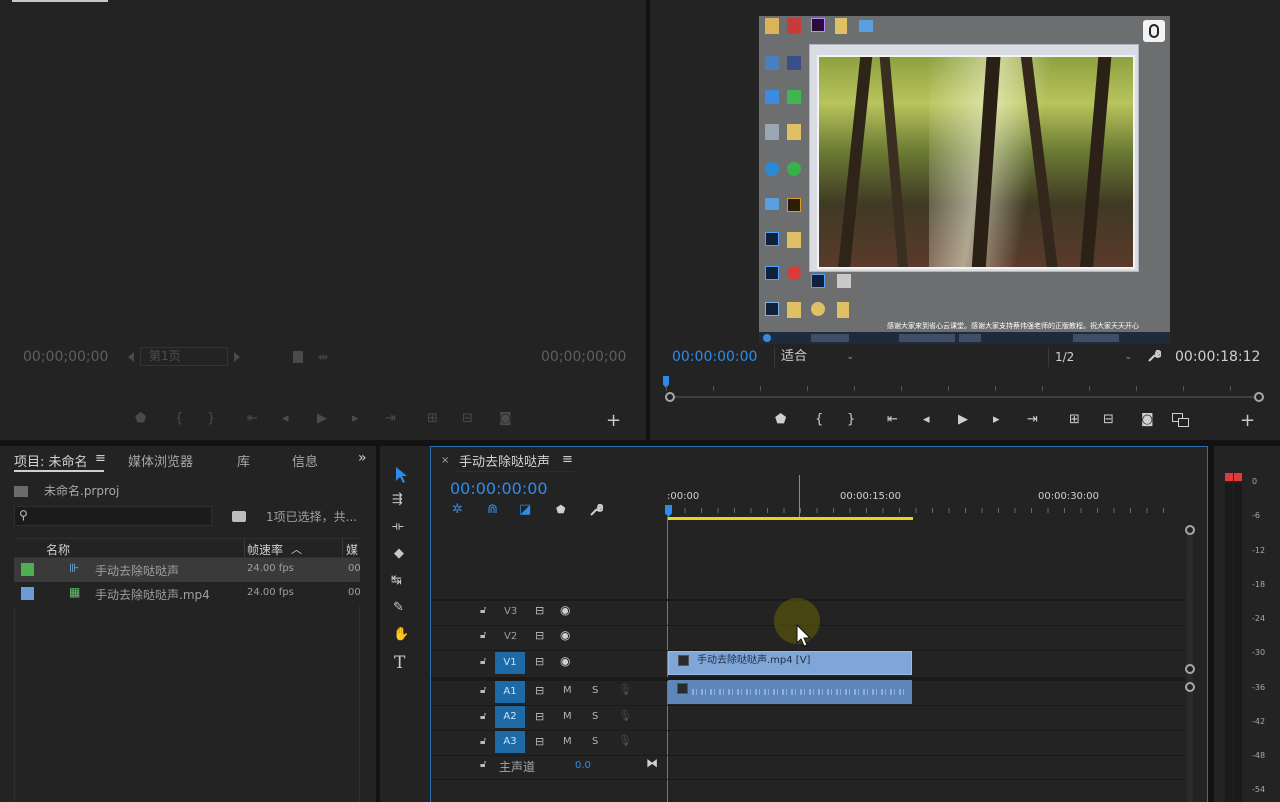  What do you see at coordinates (58, 549) in the screenshot?
I see `column-name: 名称` at bounding box center [58, 549].